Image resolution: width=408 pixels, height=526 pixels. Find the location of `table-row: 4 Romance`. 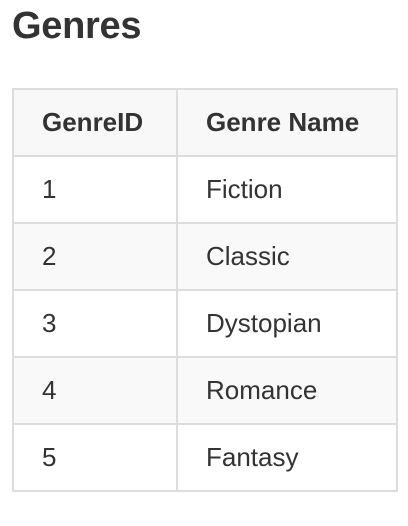

table-row: 4 Romance is located at coordinates (205, 390).